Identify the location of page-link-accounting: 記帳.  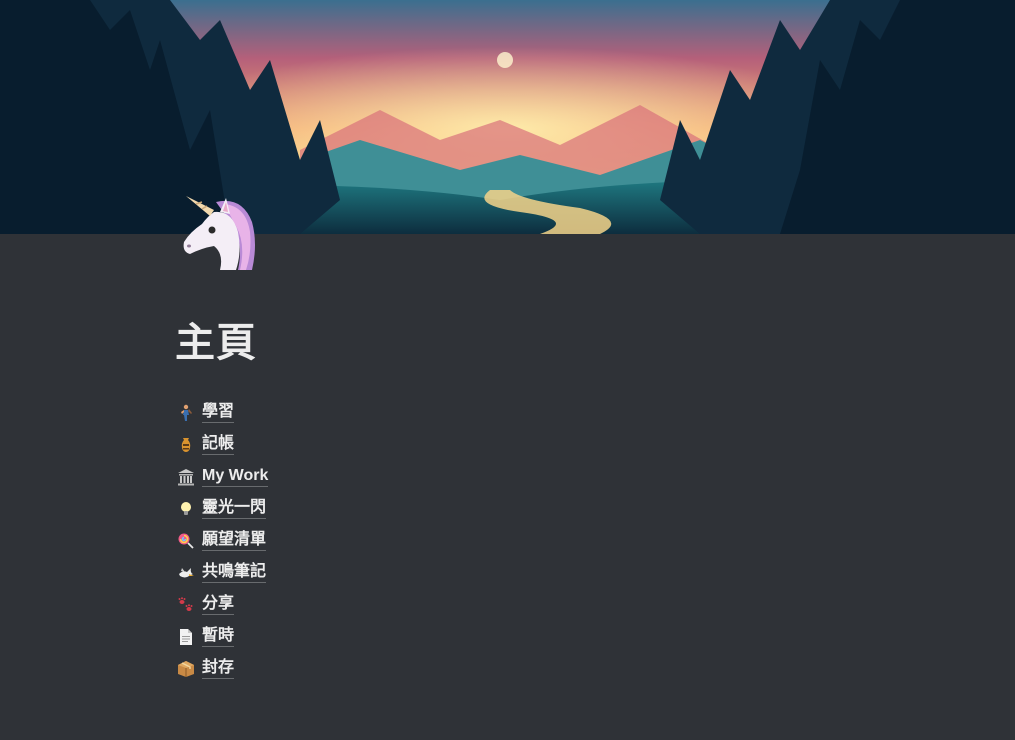
(222, 445).